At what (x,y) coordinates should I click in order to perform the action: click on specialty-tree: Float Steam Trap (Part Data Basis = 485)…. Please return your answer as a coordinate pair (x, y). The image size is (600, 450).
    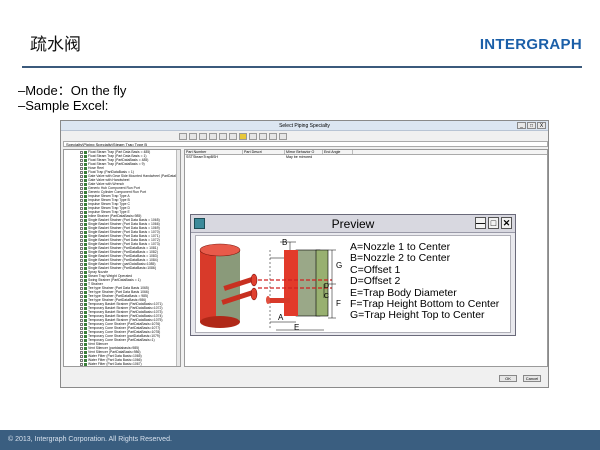
    Looking at the image, I should click on (122, 258).